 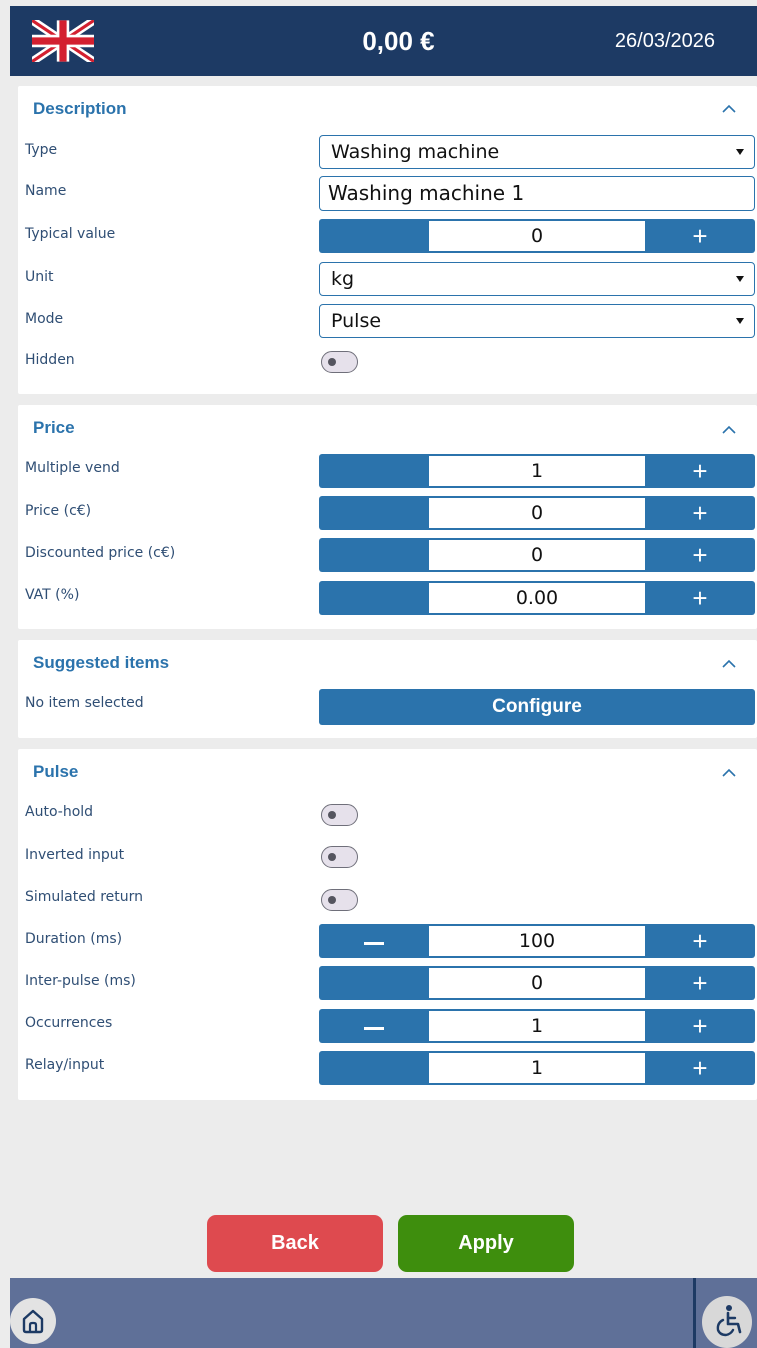 What do you see at coordinates (383, 41) in the screenshot?
I see `top-bar: 0,00 € 26/03/2026` at bounding box center [383, 41].